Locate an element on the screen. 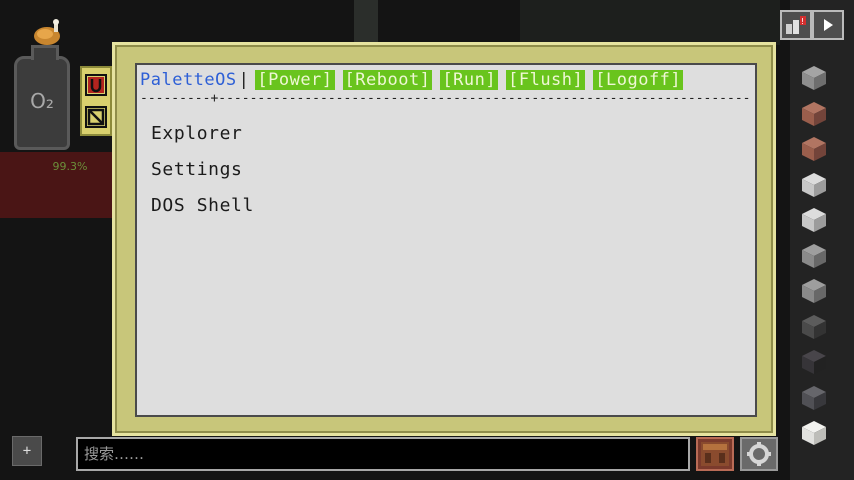  magnet-icon is located at coordinates (96, 85).